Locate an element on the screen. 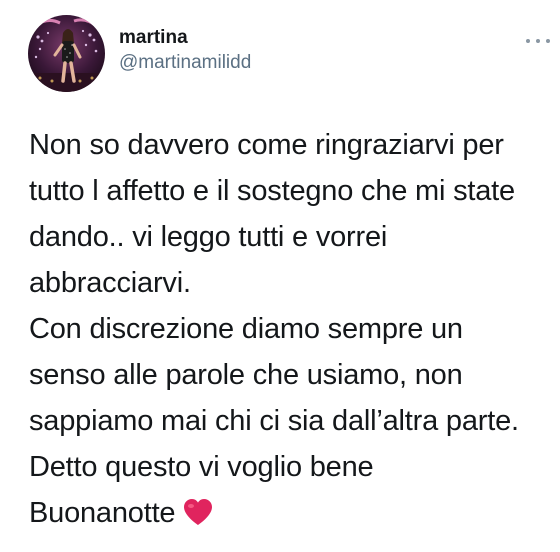 The height and width of the screenshot is (552, 560). tweet-header: martina @martinamilidd is located at coordinates (139, 53).